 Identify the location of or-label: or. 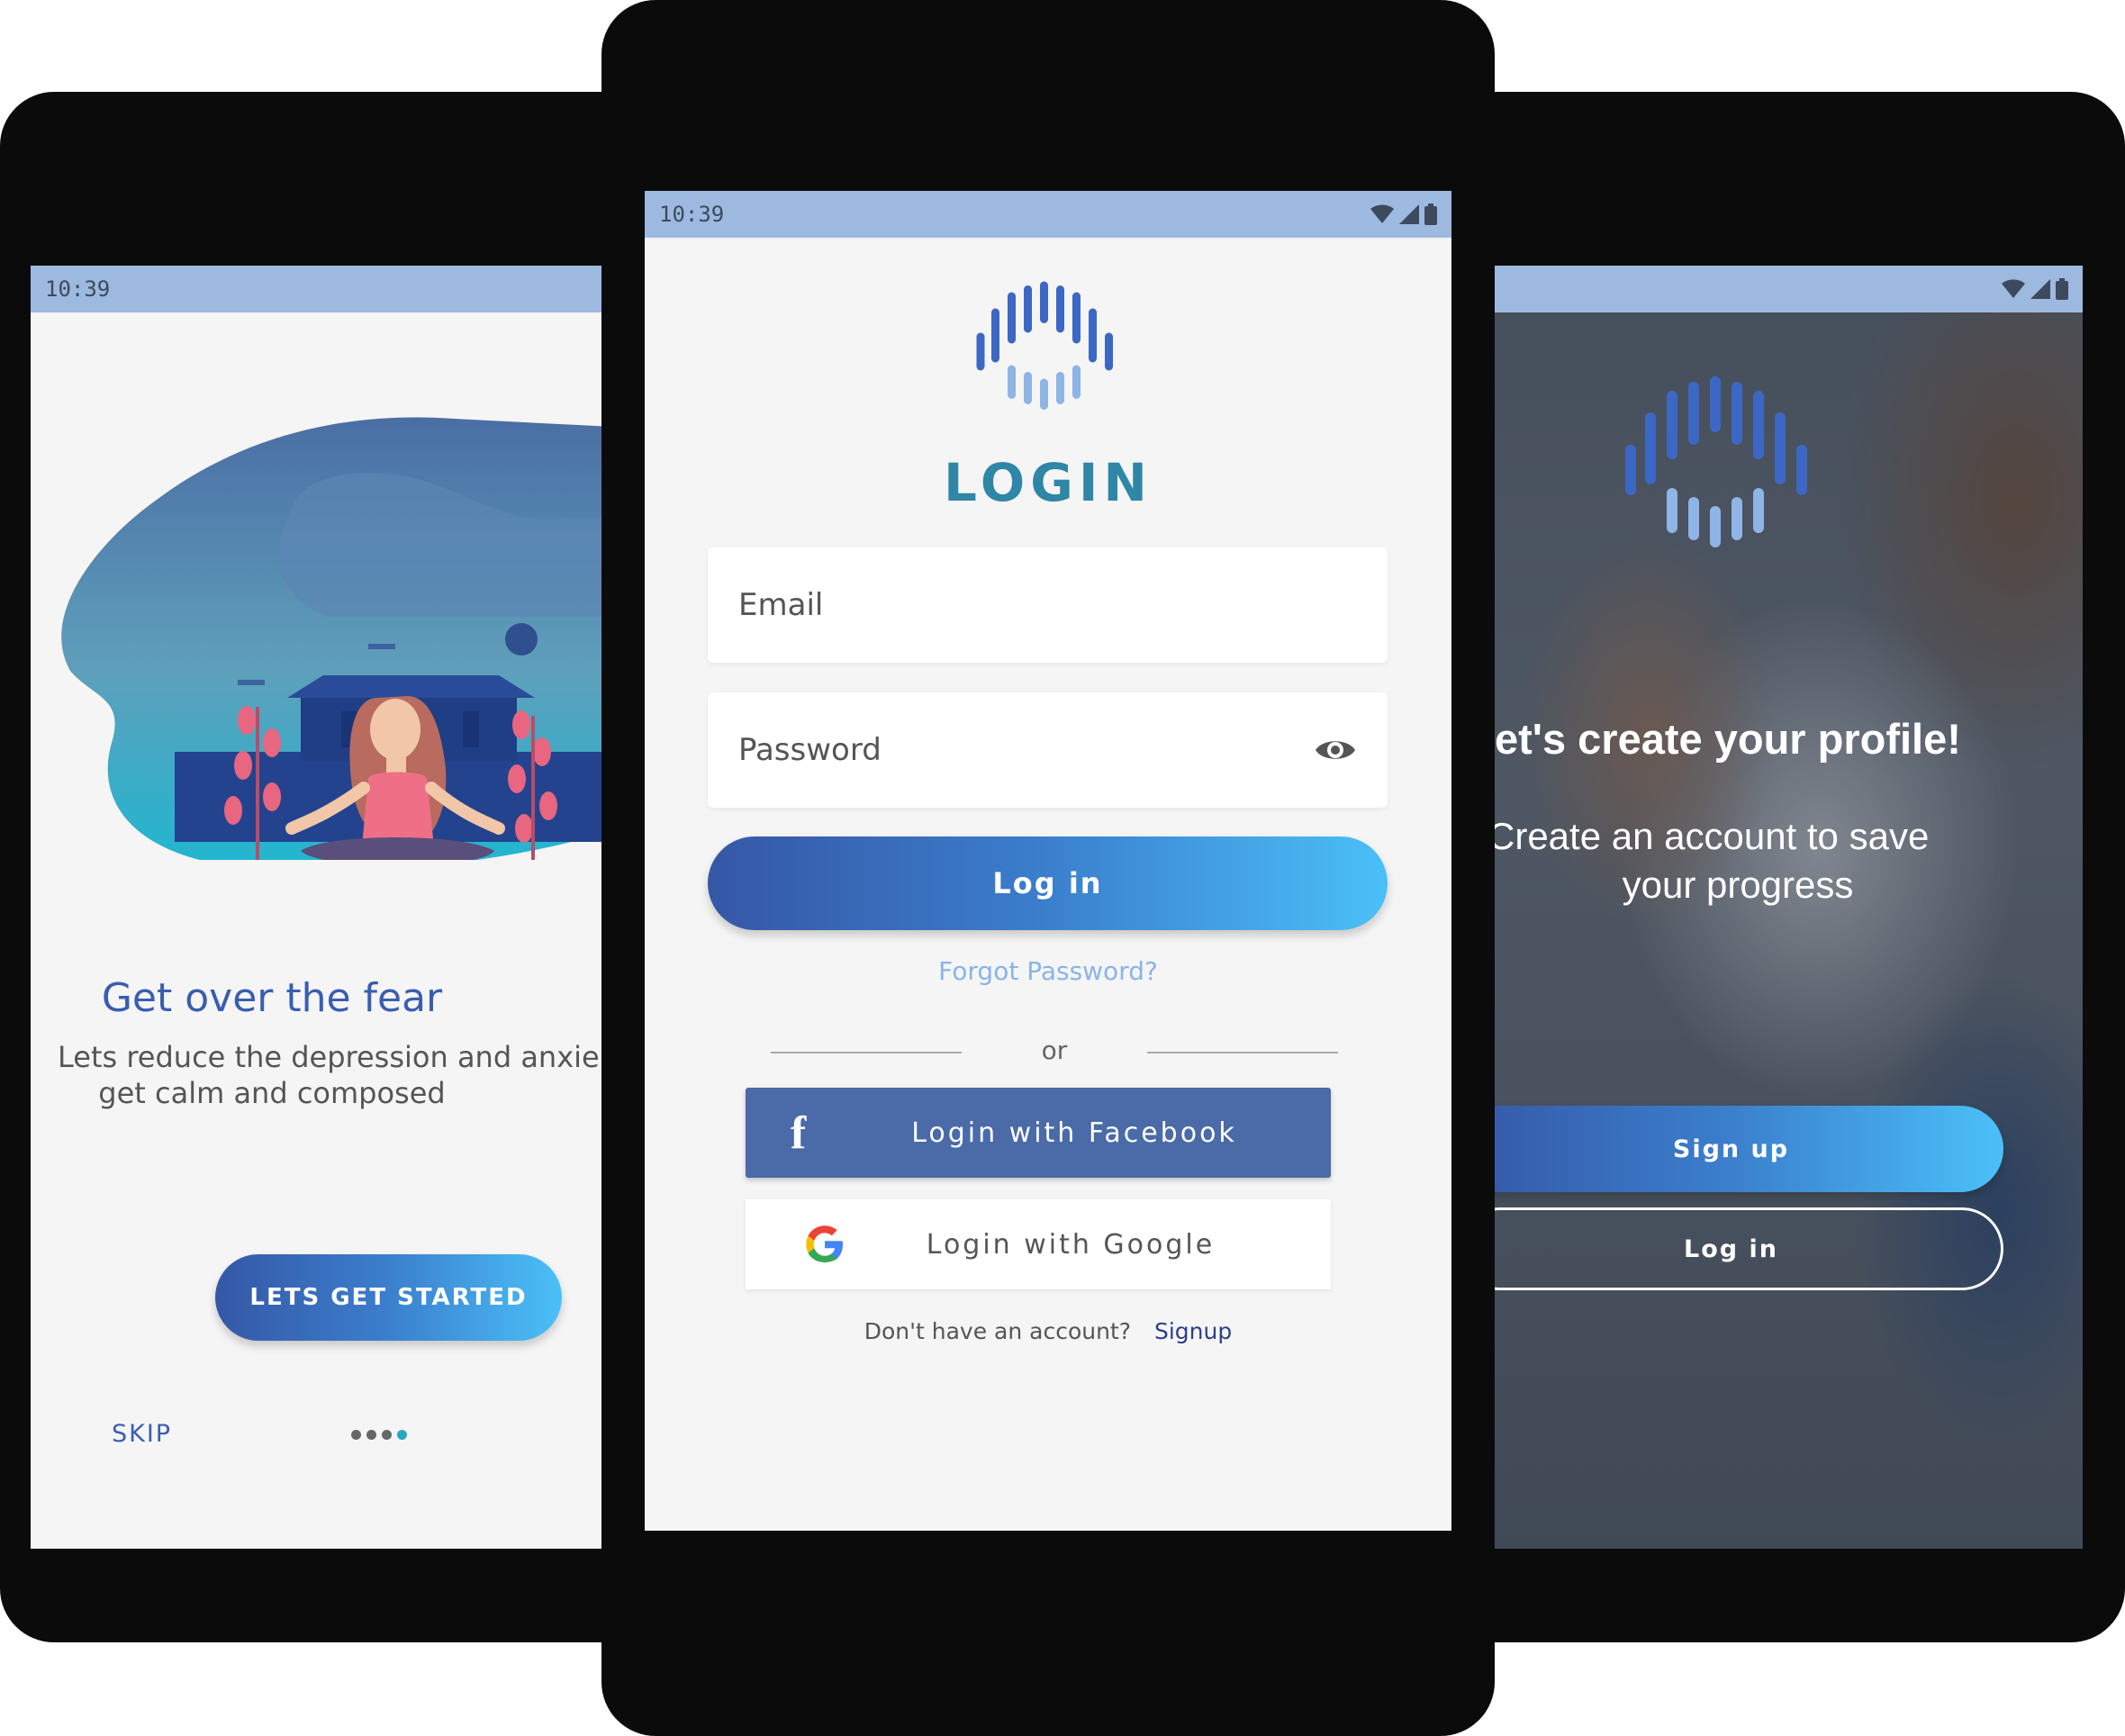
(1054, 1050).